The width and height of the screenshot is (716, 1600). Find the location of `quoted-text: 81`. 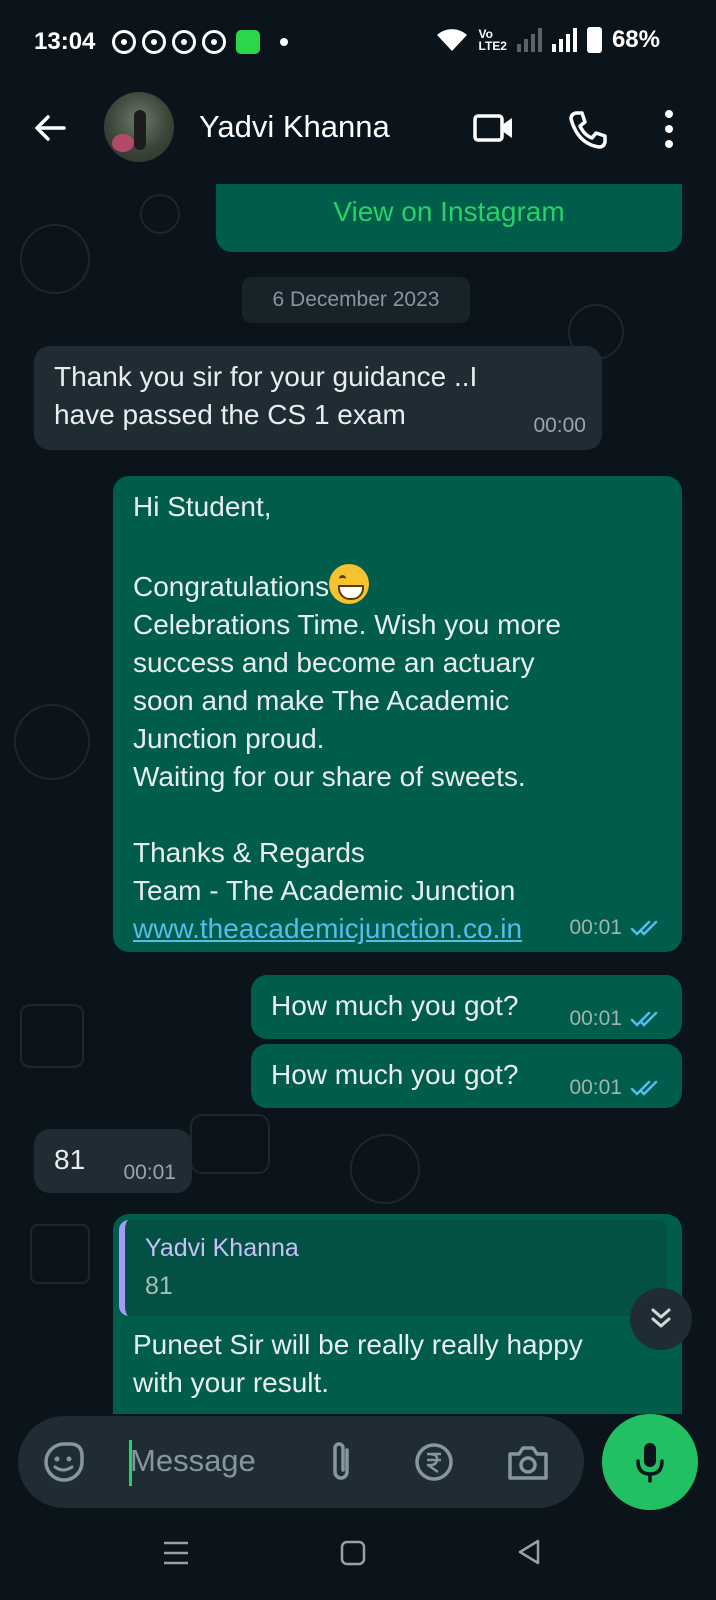

quoted-text: 81 is located at coordinates (159, 1286).